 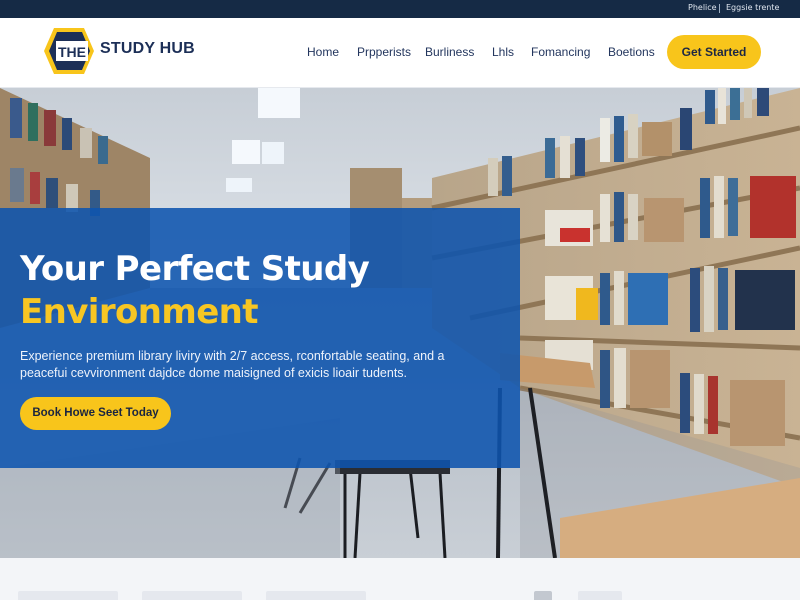 I want to click on nav-item-lhls: Lhls, so click(x=503, y=52).